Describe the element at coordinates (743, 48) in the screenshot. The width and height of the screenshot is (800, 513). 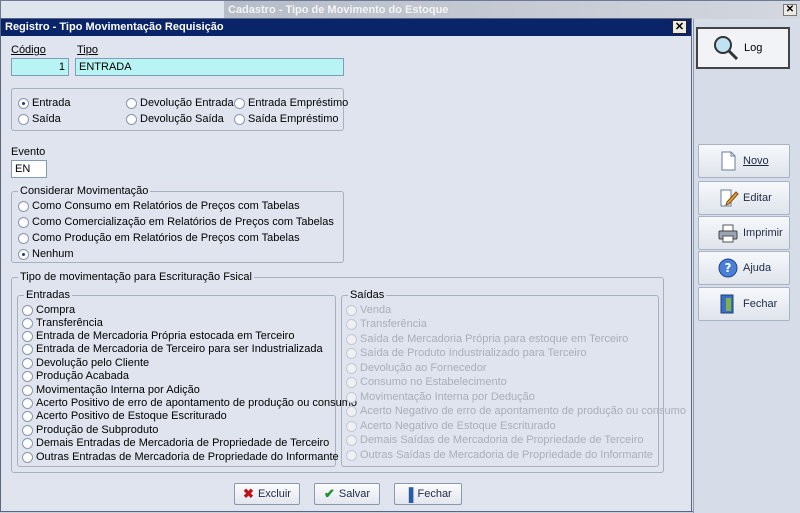
I see `log-button: Log` at that location.